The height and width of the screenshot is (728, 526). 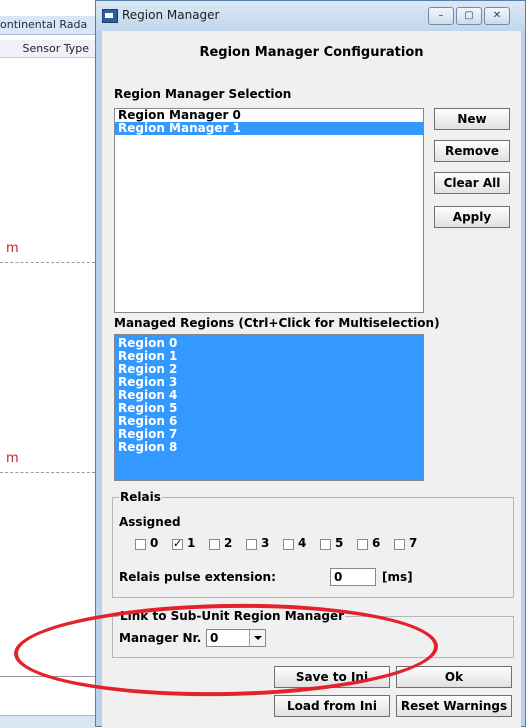 I want to click on window-app-icon, so click(x=110, y=16).